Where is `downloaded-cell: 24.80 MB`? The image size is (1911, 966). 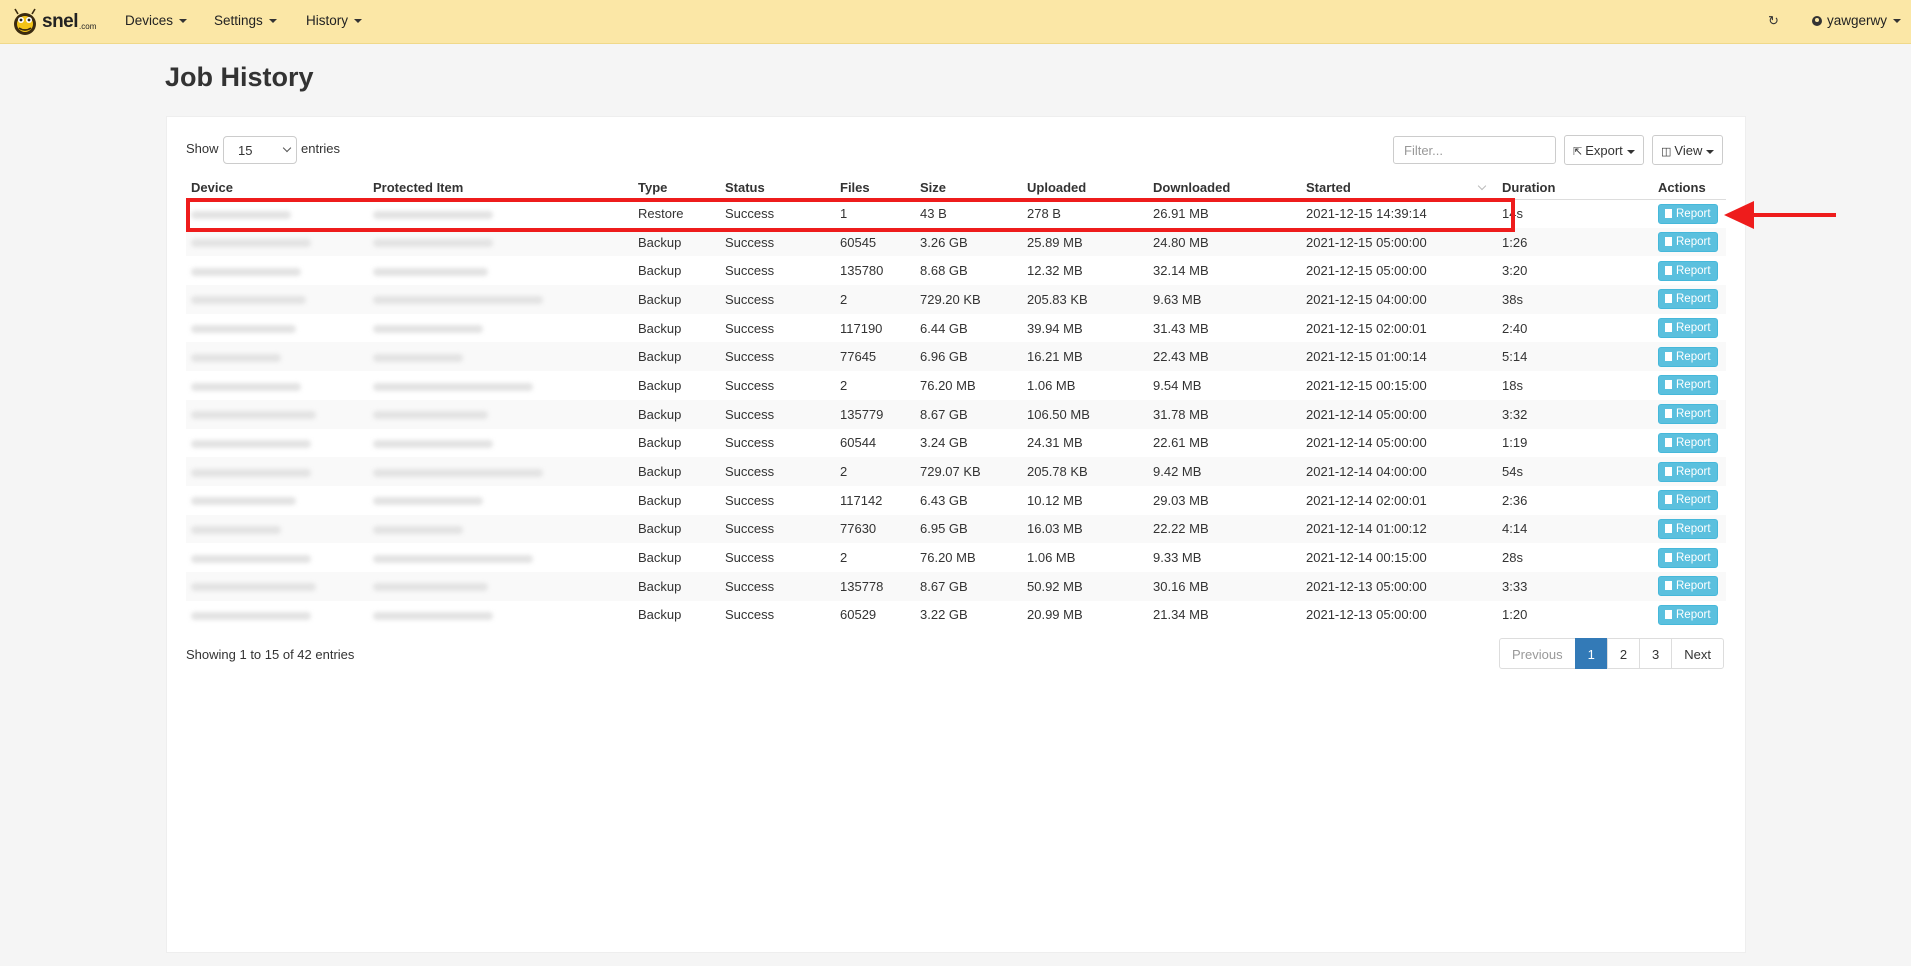
downloaded-cell: 24.80 MB is located at coordinates (1224, 242).